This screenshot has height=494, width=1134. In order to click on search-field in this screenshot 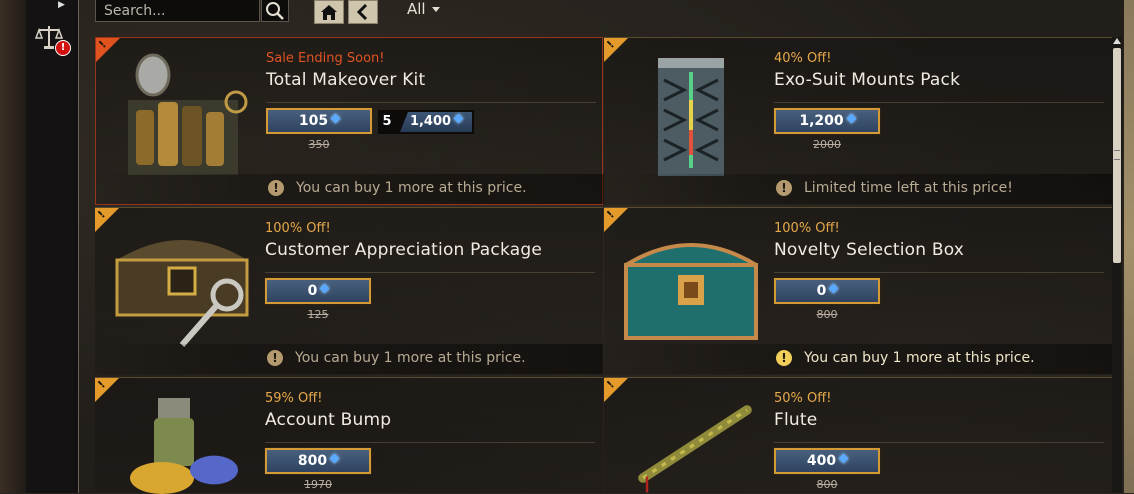, I will do `click(177, 11)`.